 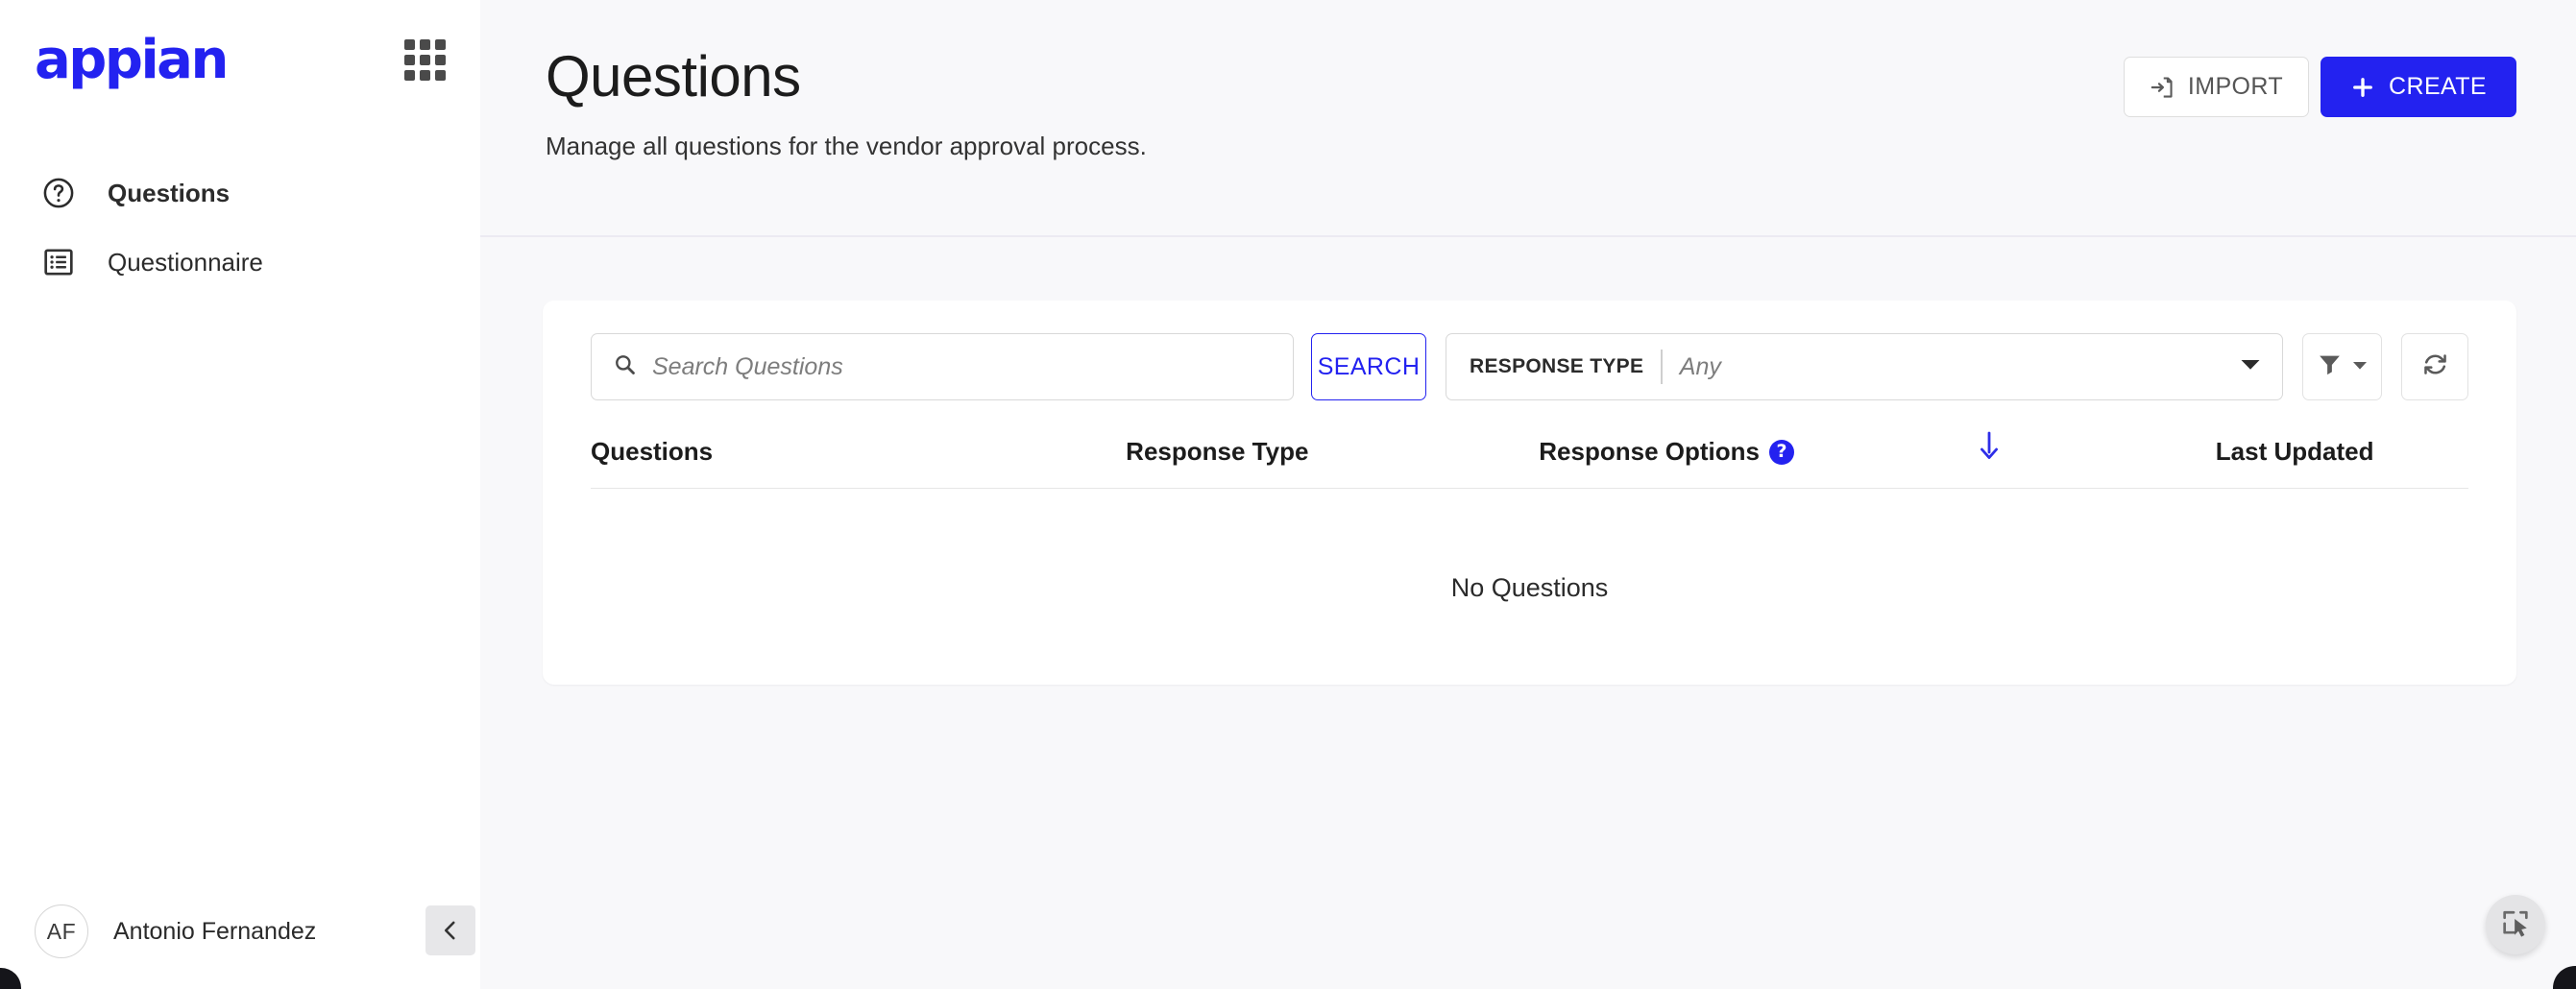 What do you see at coordinates (215, 931) in the screenshot?
I see `user-name: Antonio Fernandez` at bounding box center [215, 931].